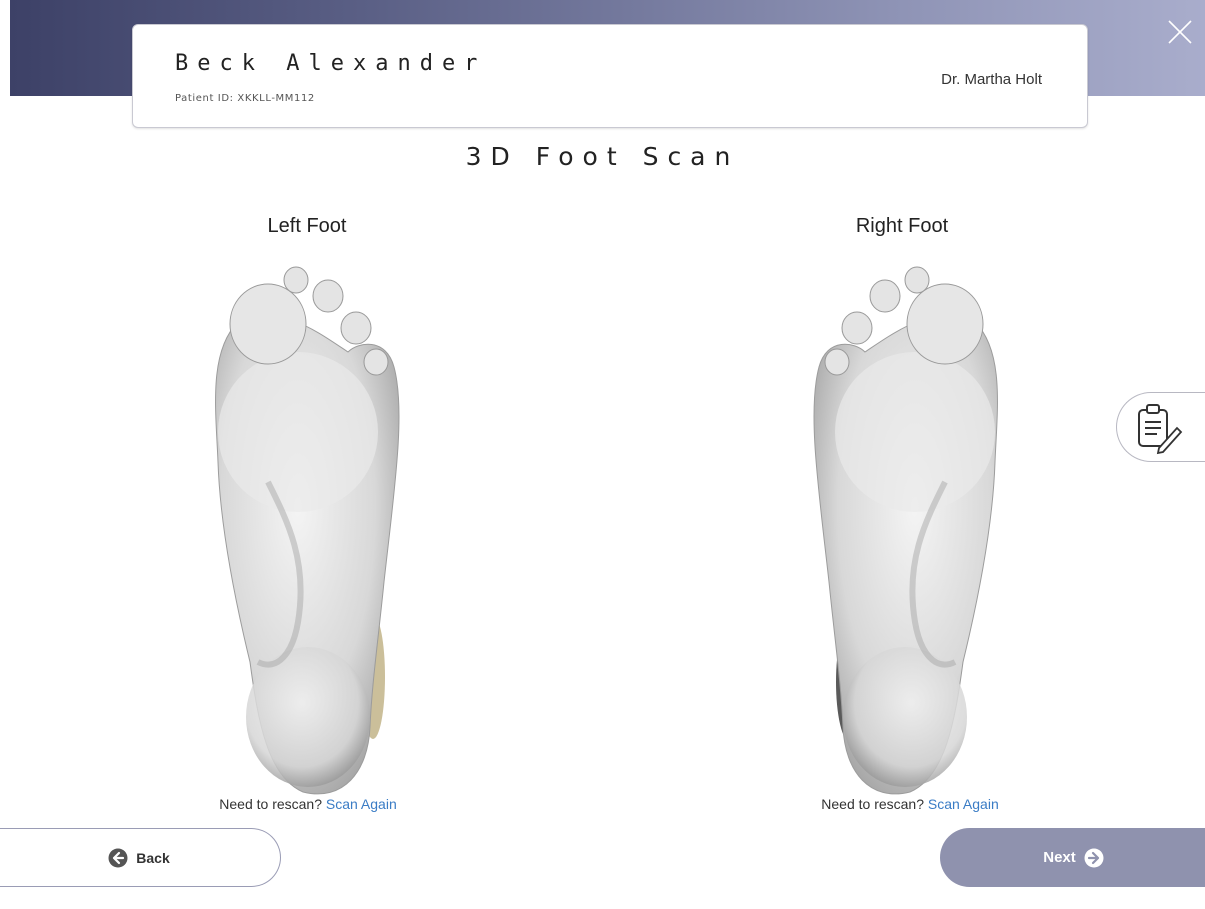 The image size is (1205, 909). I want to click on close-icon, so click(1180, 32).